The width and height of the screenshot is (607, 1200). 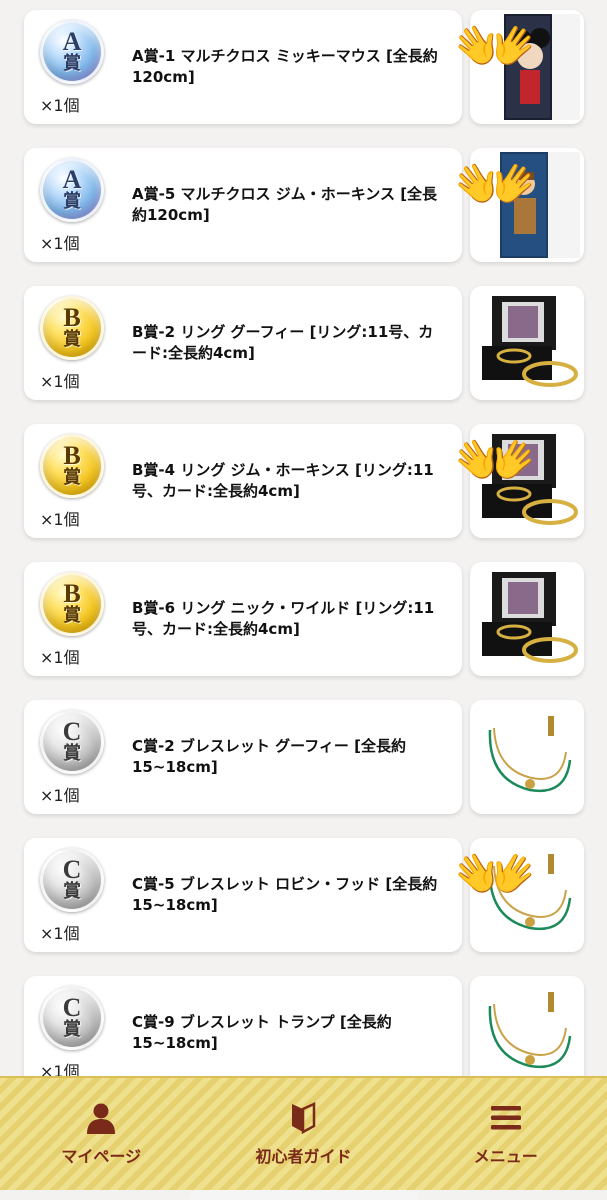 I want to click on prize-card: A 賞 ×1個 A賞-1 マルチクロス ミッキーマウス [全長約120cm], so click(x=243, y=67).